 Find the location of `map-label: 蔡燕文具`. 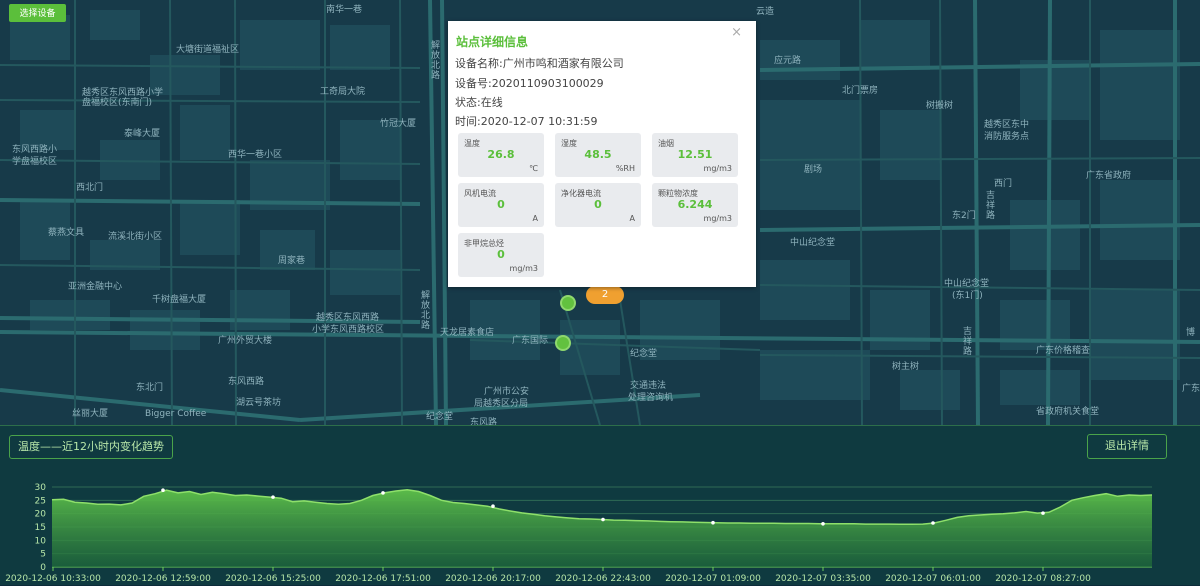

map-label: 蔡燕文具 is located at coordinates (66, 233).